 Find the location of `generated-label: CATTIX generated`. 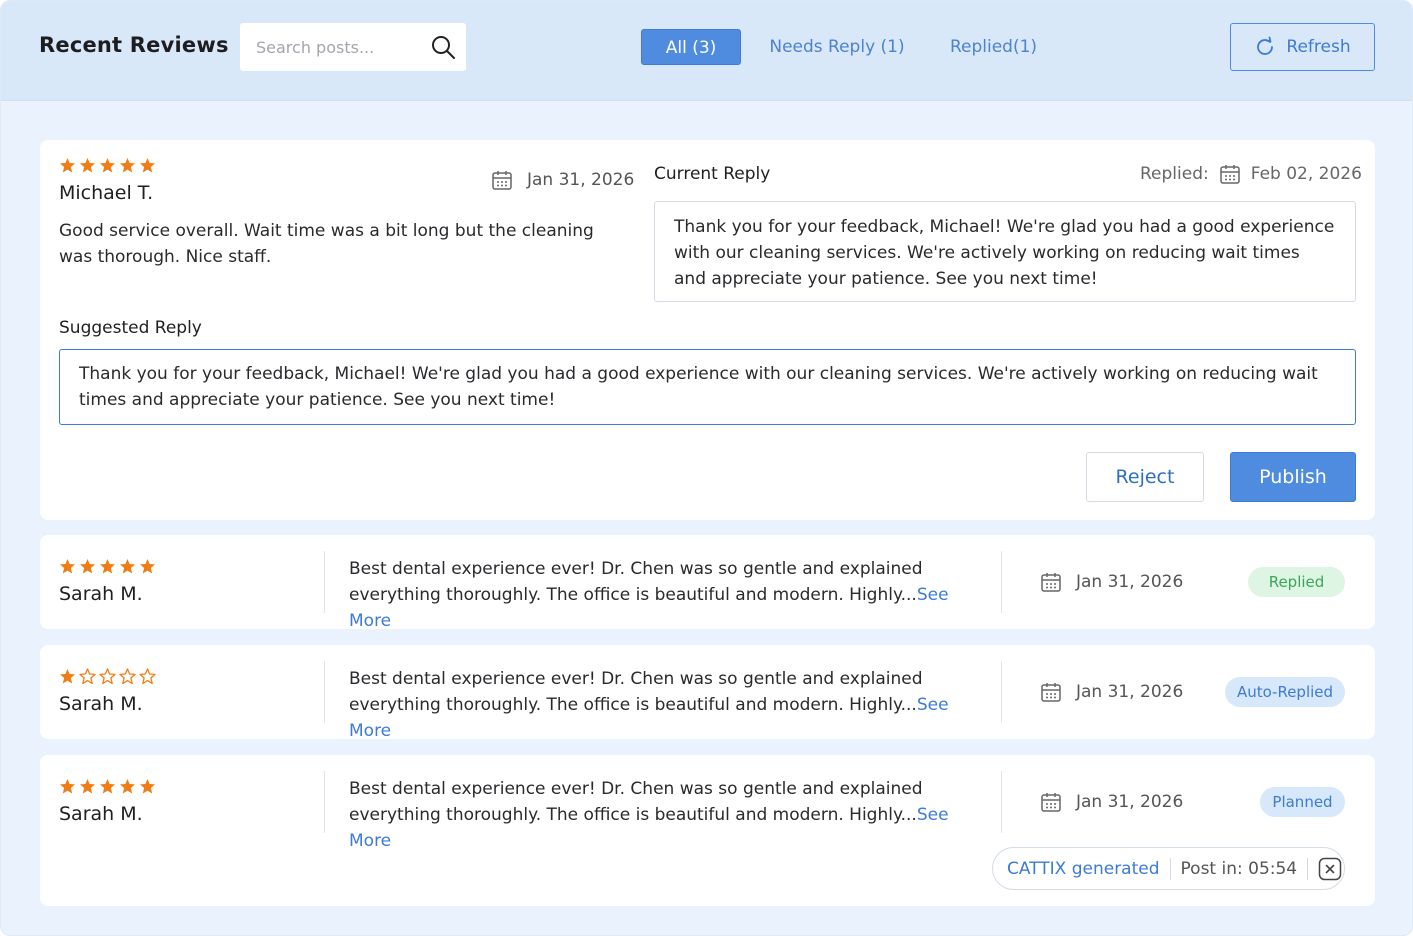

generated-label: CATTIX generated is located at coordinates (1083, 868).